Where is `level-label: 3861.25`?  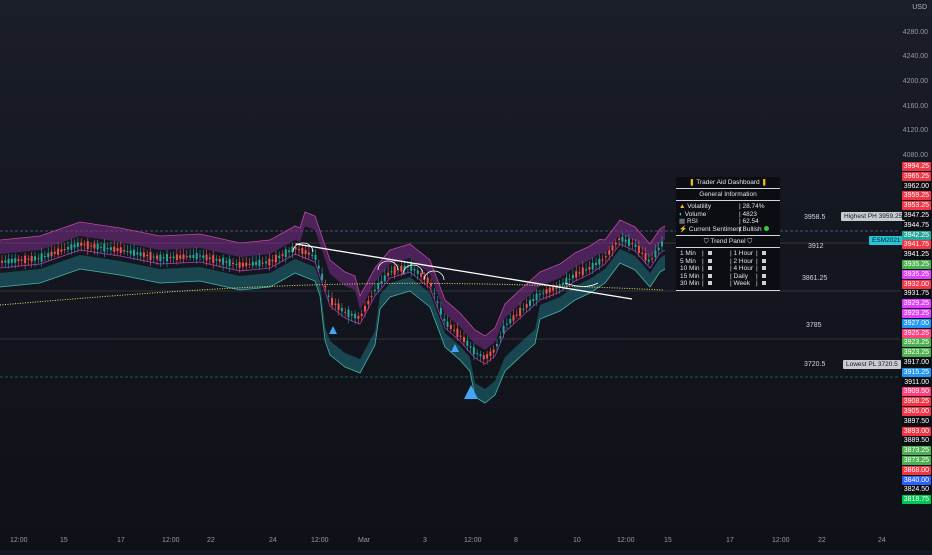
level-label: 3861.25 is located at coordinates (815, 278).